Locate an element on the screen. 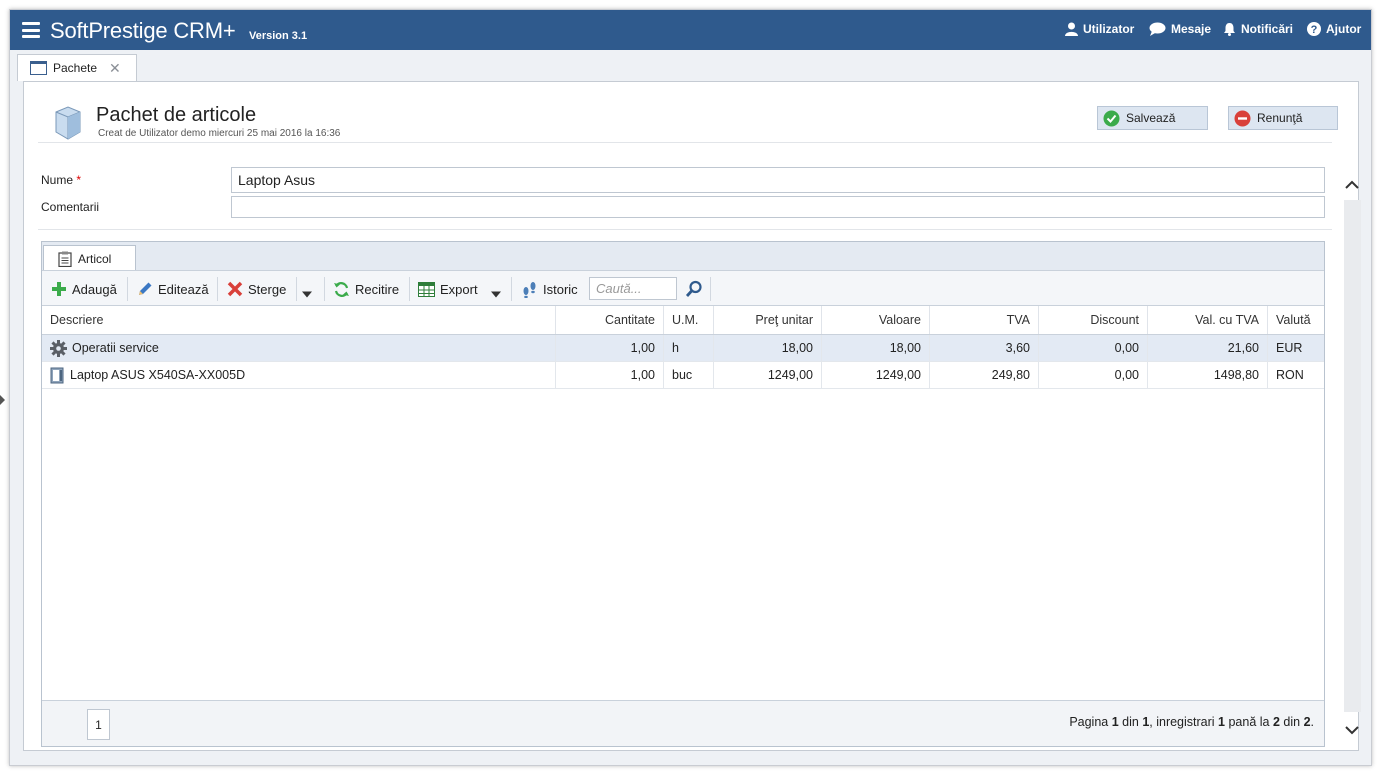 This screenshot has width=1381, height=774. nav-notificari: Notificări is located at coordinates (1258, 29).